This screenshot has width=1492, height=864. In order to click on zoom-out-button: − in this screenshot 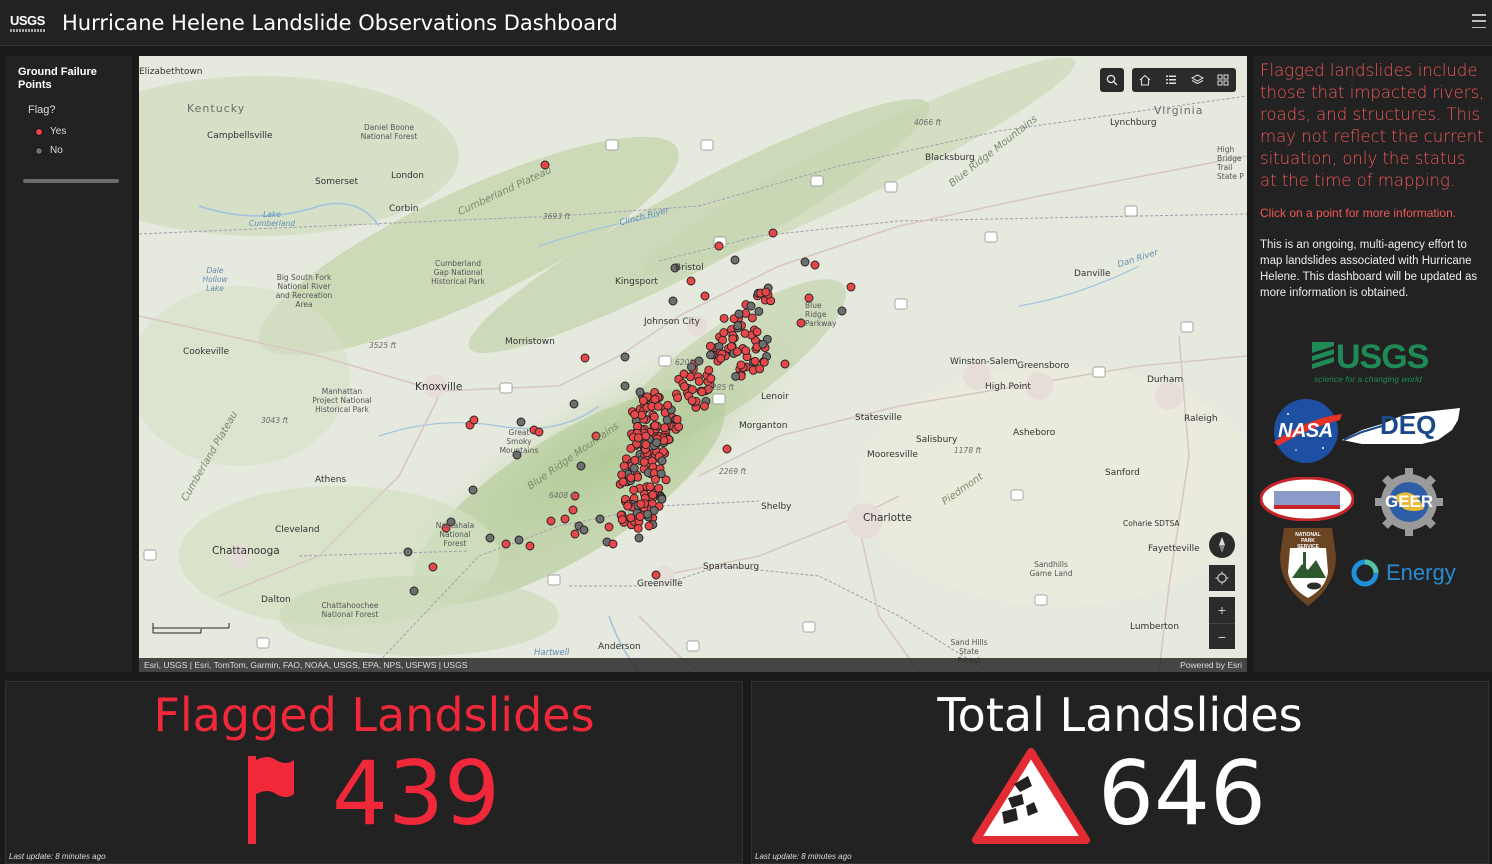, I will do `click(1222, 636)`.